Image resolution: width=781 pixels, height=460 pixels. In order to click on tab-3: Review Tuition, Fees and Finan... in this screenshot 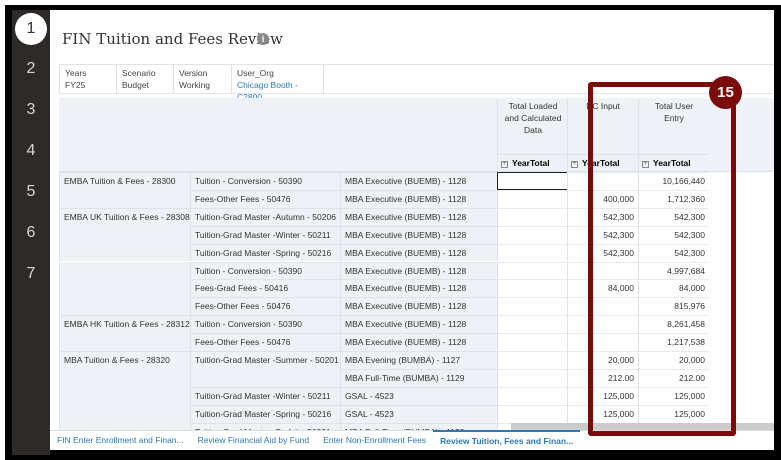, I will do `click(507, 440)`.